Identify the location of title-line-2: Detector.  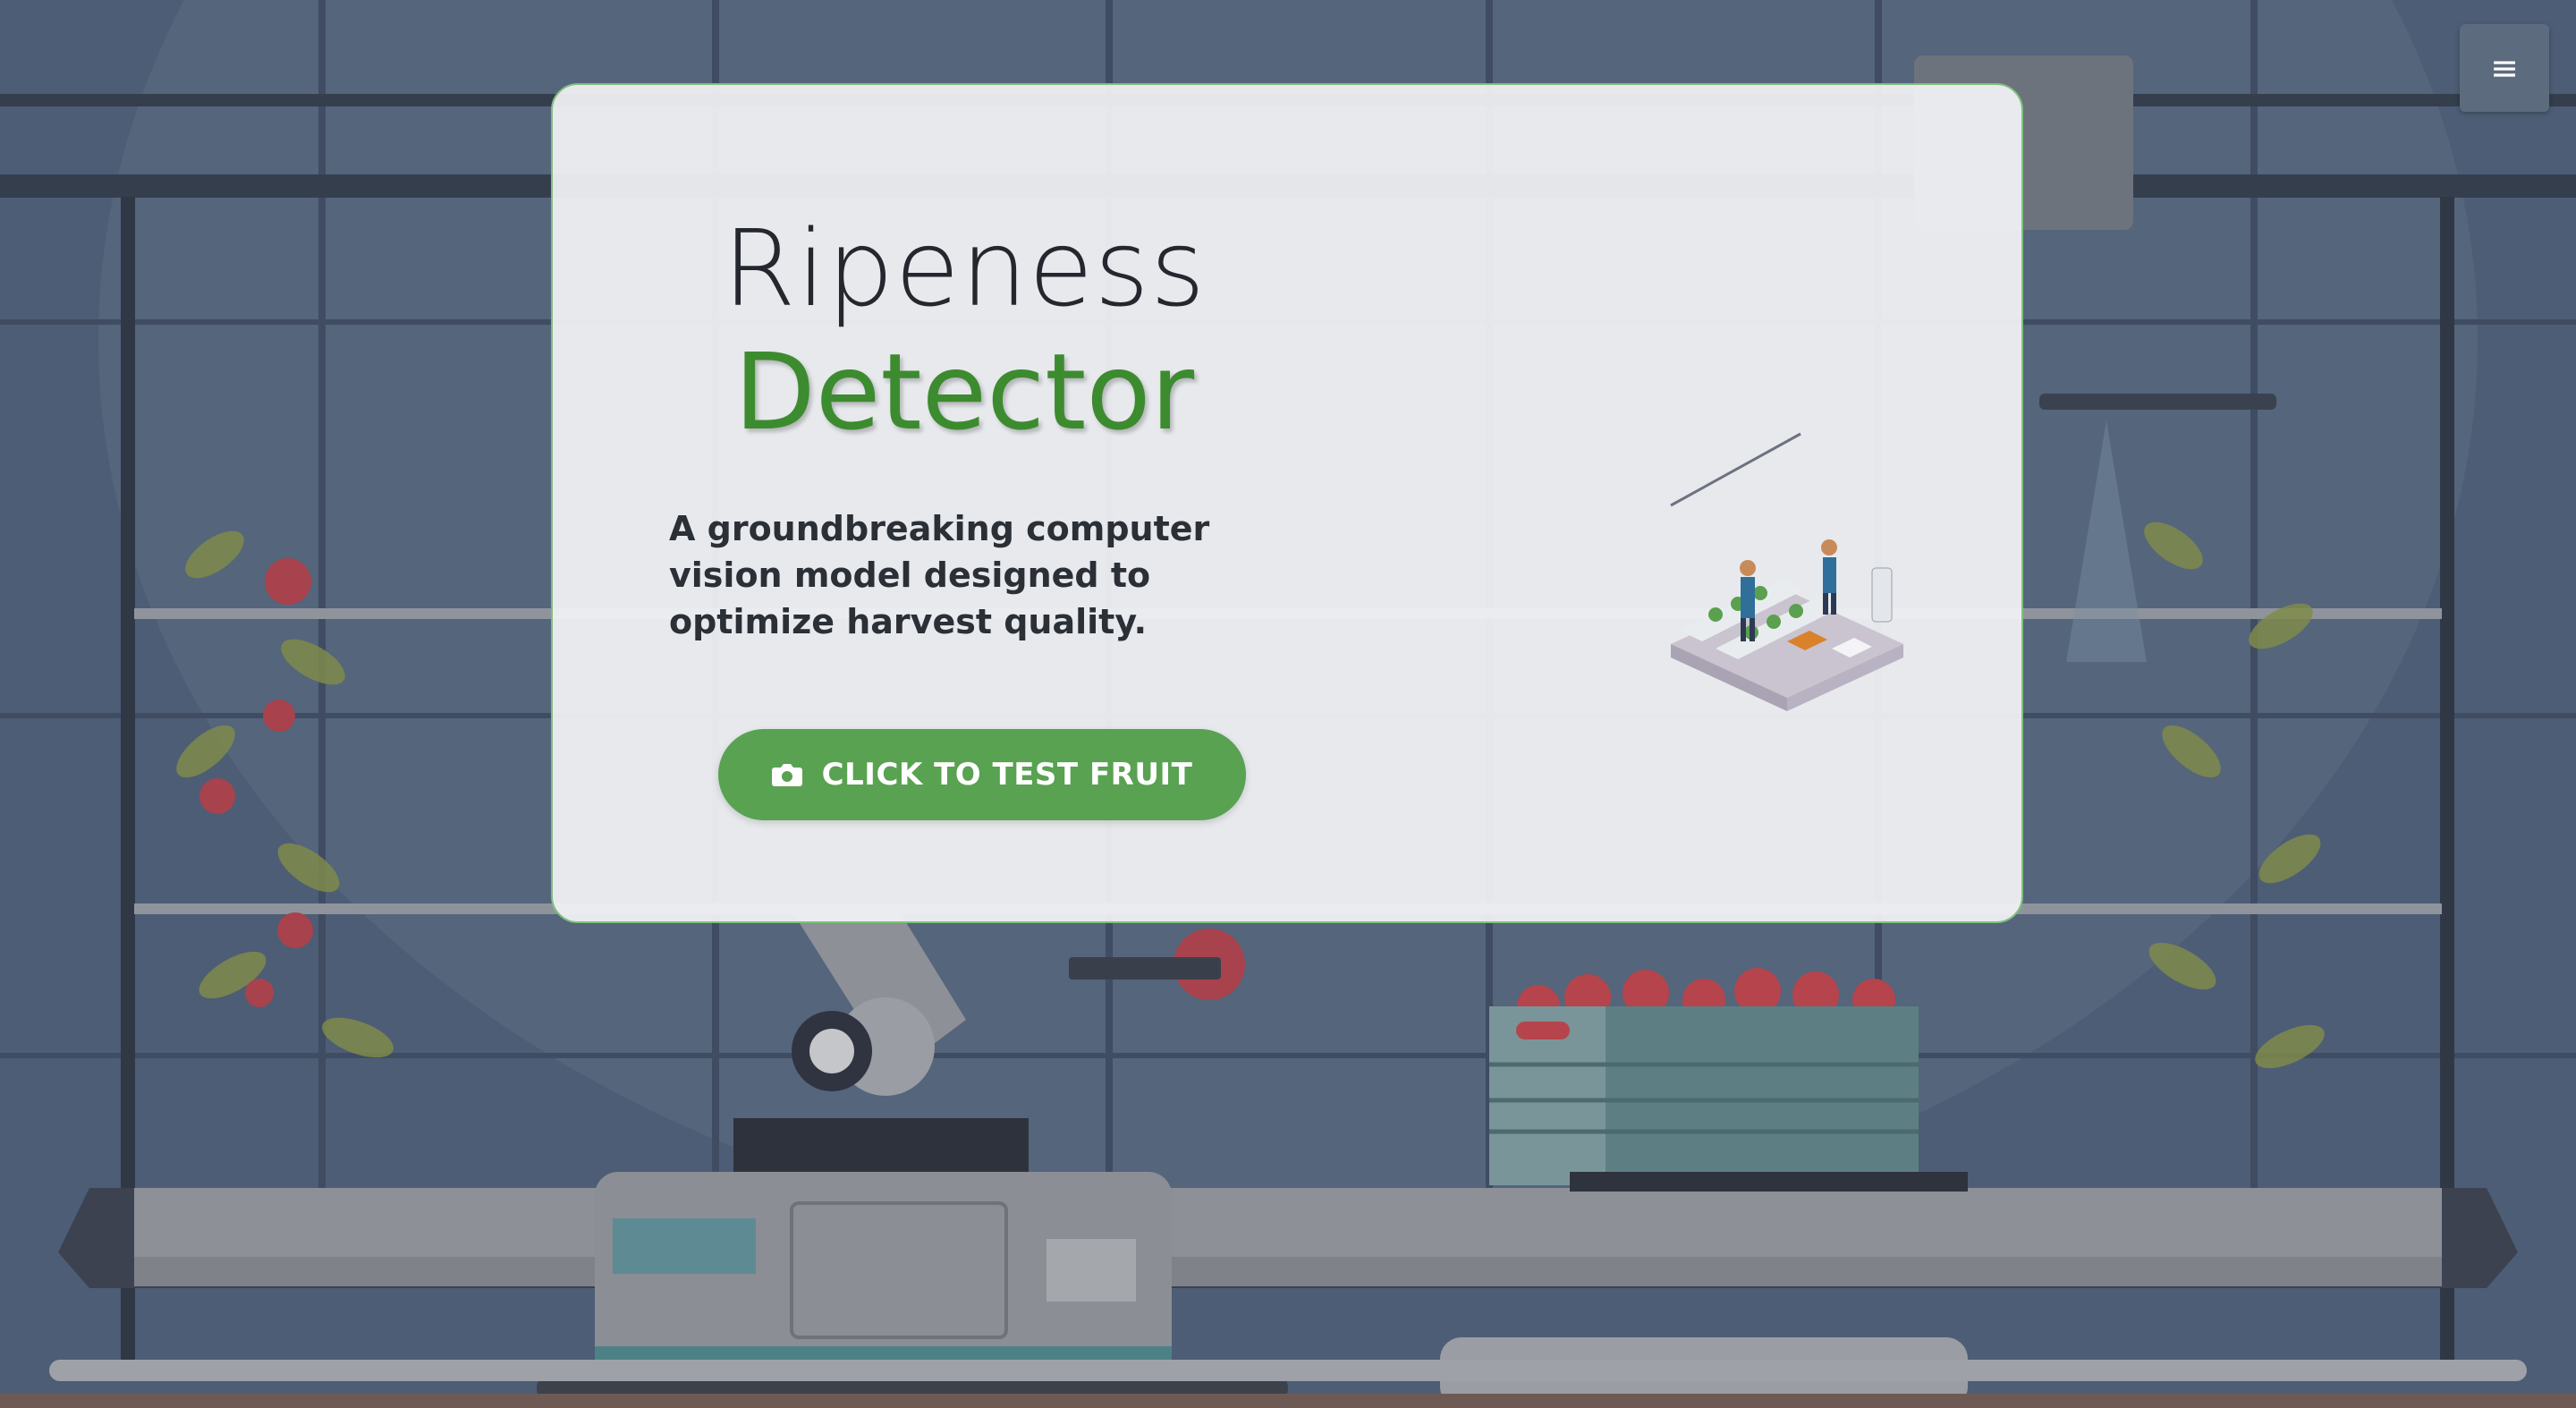
(964, 392).